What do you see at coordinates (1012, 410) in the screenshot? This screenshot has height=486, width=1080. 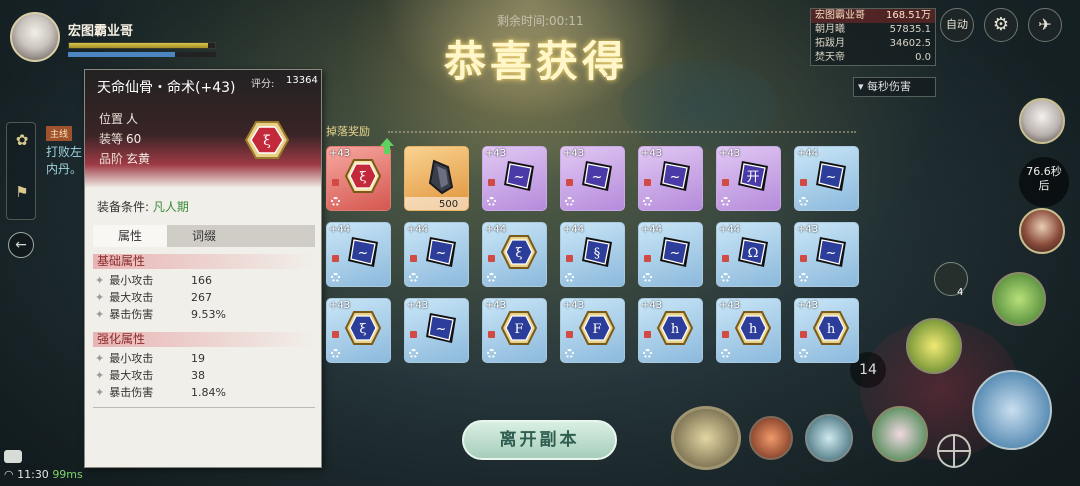 I see `attack-sword-icon` at bounding box center [1012, 410].